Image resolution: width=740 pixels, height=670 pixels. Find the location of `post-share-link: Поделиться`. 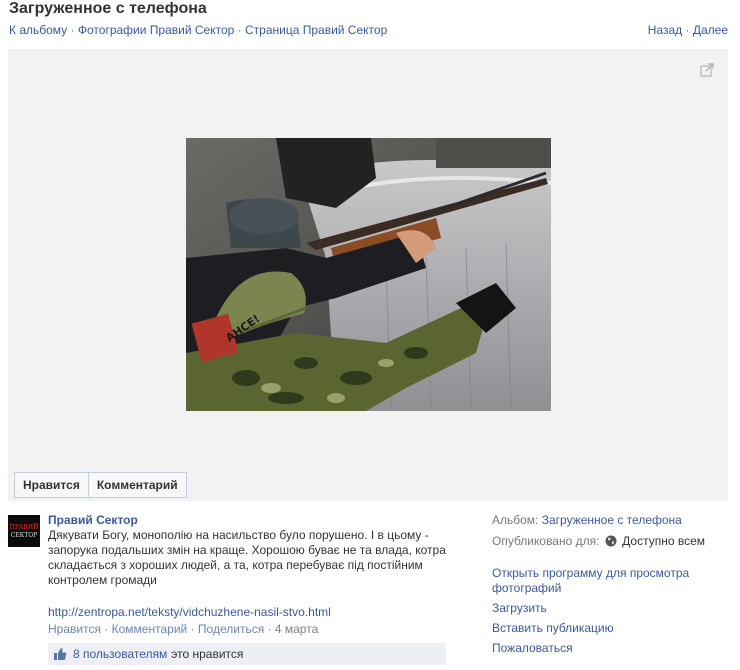

post-share-link: Поделиться is located at coordinates (231, 629).